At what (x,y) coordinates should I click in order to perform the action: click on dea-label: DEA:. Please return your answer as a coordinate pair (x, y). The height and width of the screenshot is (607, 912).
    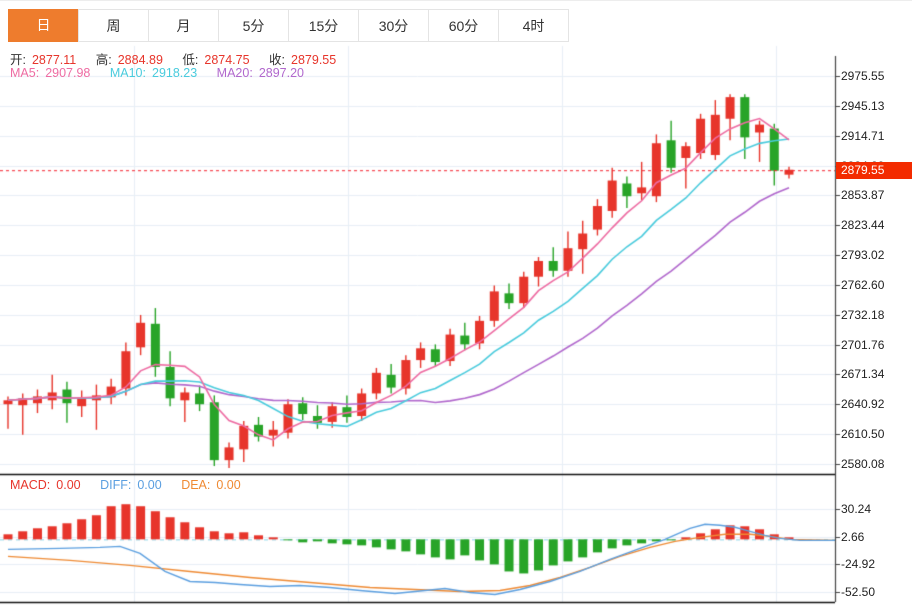
    Looking at the image, I should click on (196, 485).